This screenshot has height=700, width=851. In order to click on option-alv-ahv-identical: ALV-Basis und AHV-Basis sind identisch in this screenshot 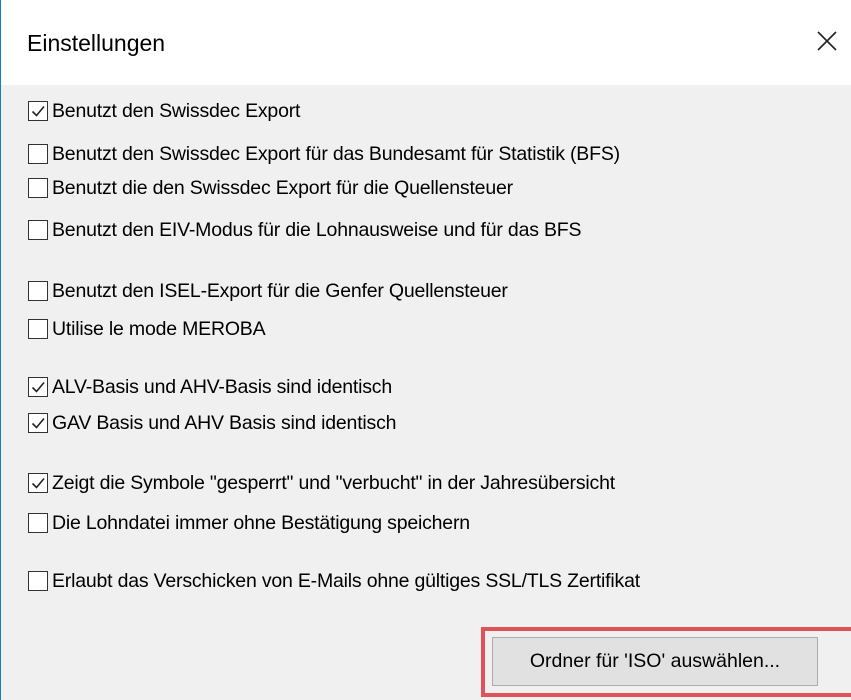, I will do `click(210, 387)`.